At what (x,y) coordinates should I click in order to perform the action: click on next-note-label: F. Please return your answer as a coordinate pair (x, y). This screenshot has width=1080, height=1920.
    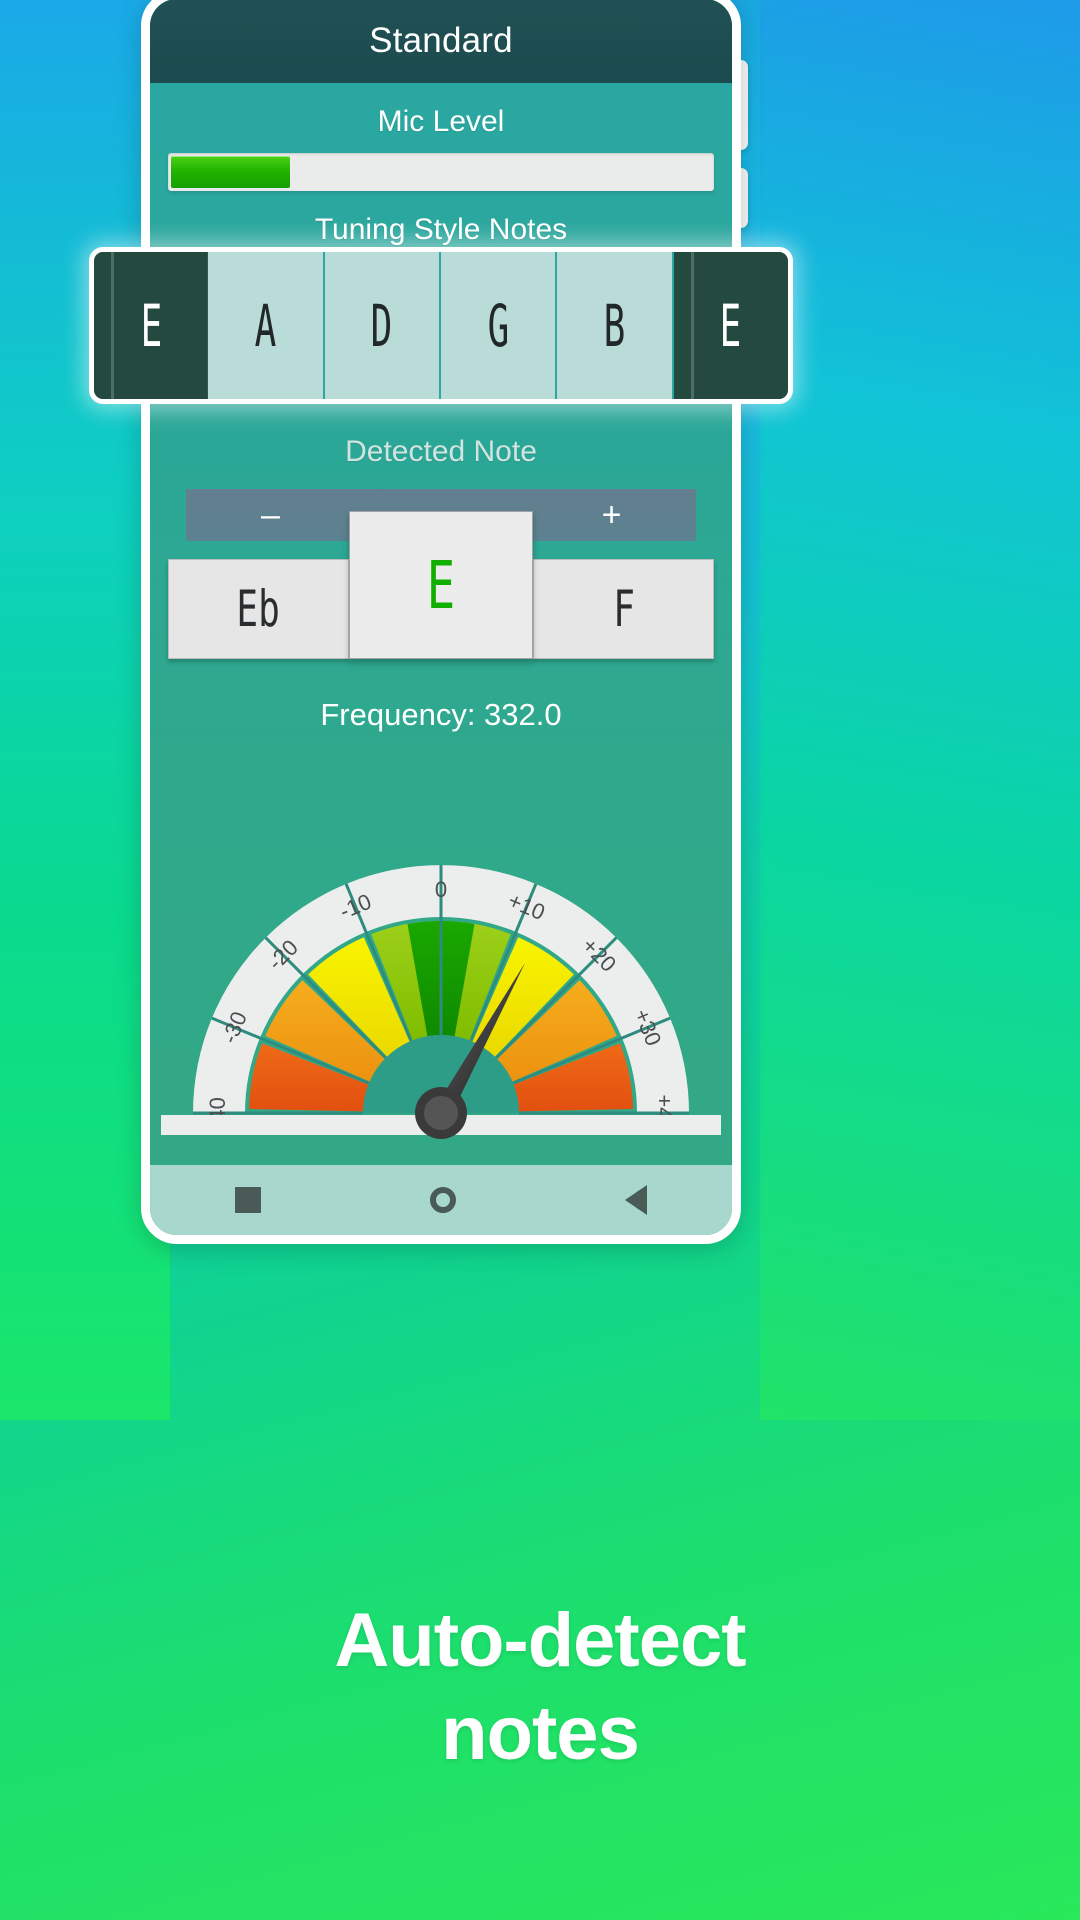
    Looking at the image, I should click on (623, 609).